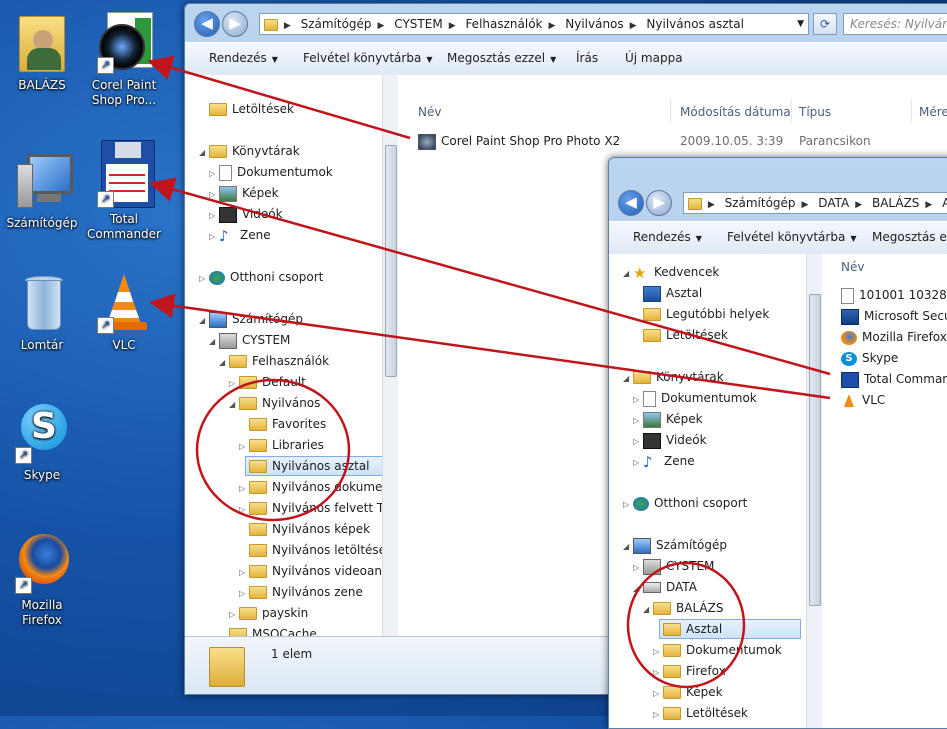  Describe the element at coordinates (490, 346) in the screenshot. I see `arrow-vlc` at that location.